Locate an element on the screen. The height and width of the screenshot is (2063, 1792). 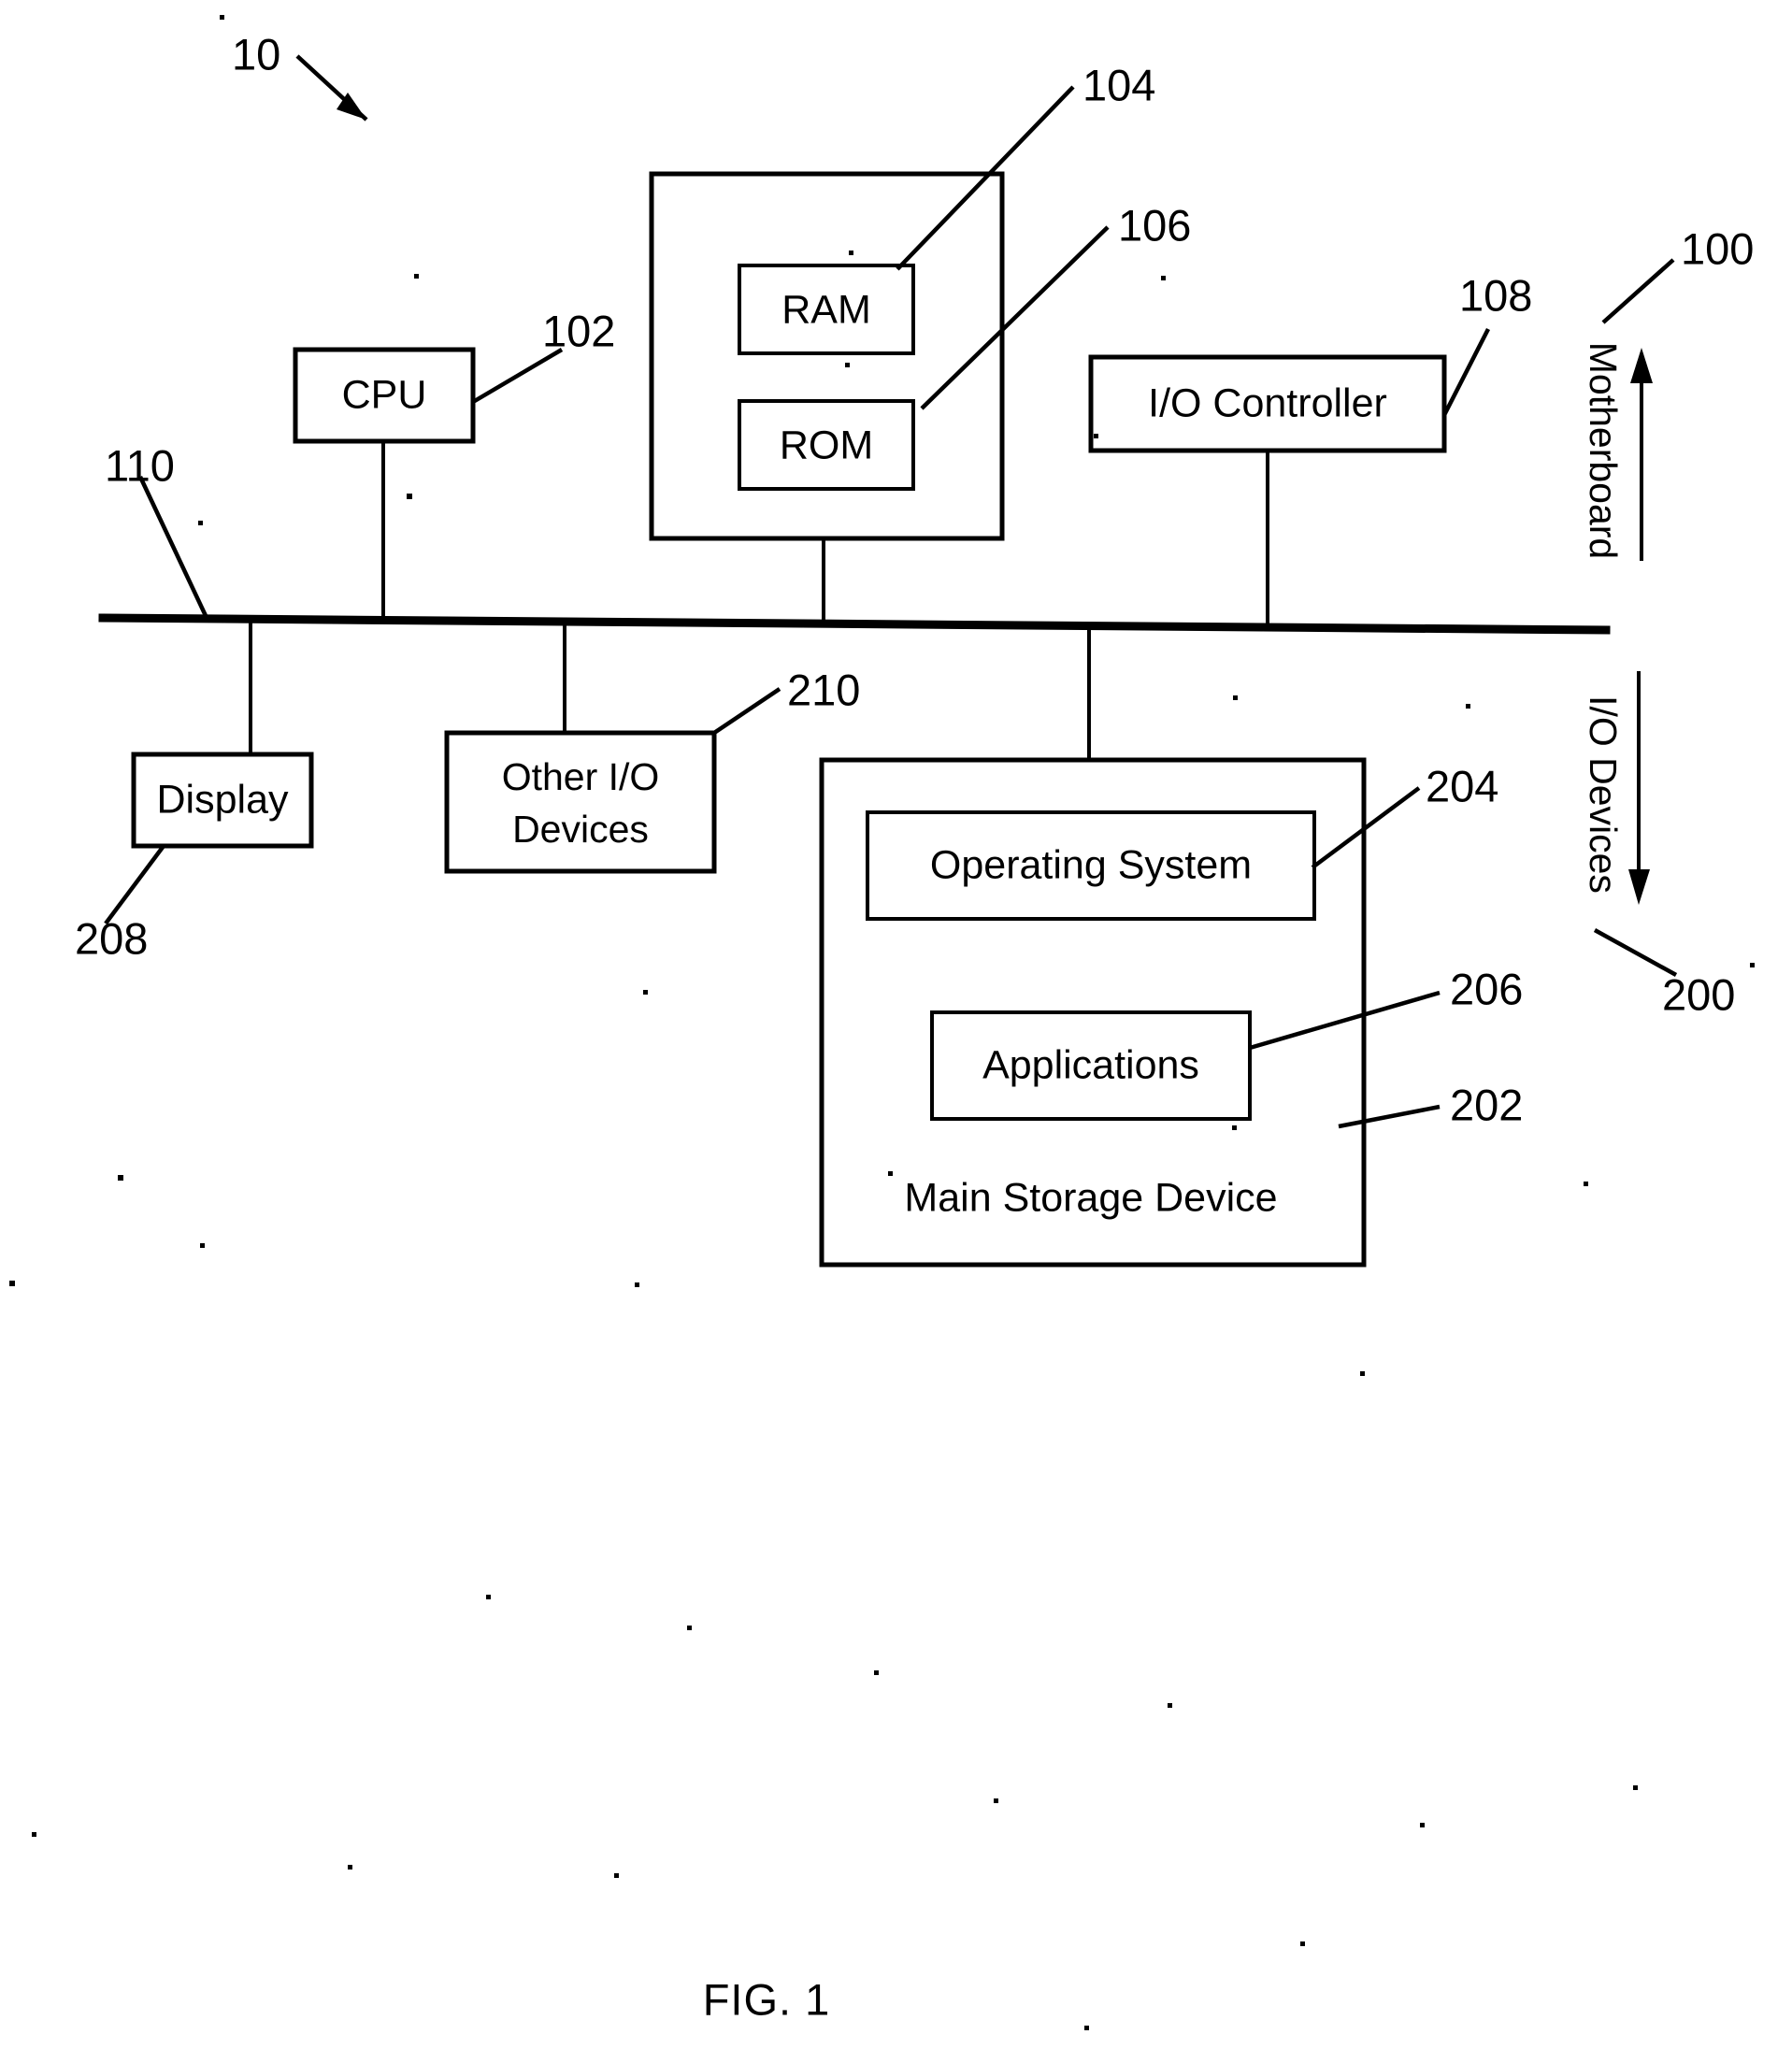
rom-label: ROM is located at coordinates (826, 445).